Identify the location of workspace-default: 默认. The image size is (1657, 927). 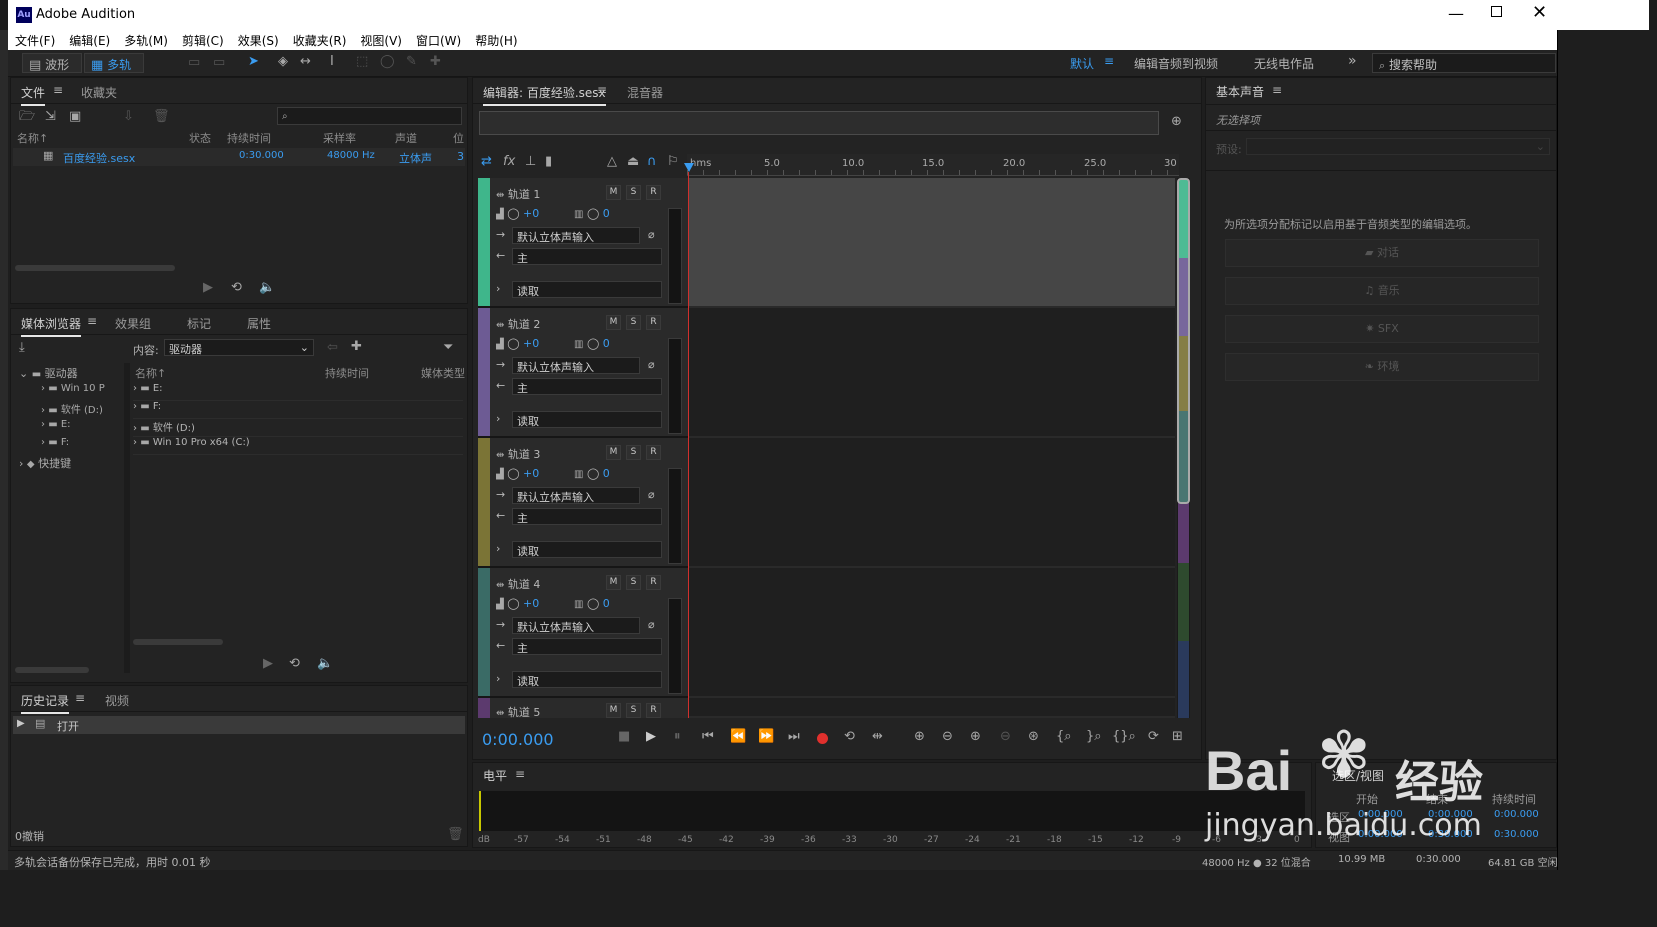
(1082, 63).